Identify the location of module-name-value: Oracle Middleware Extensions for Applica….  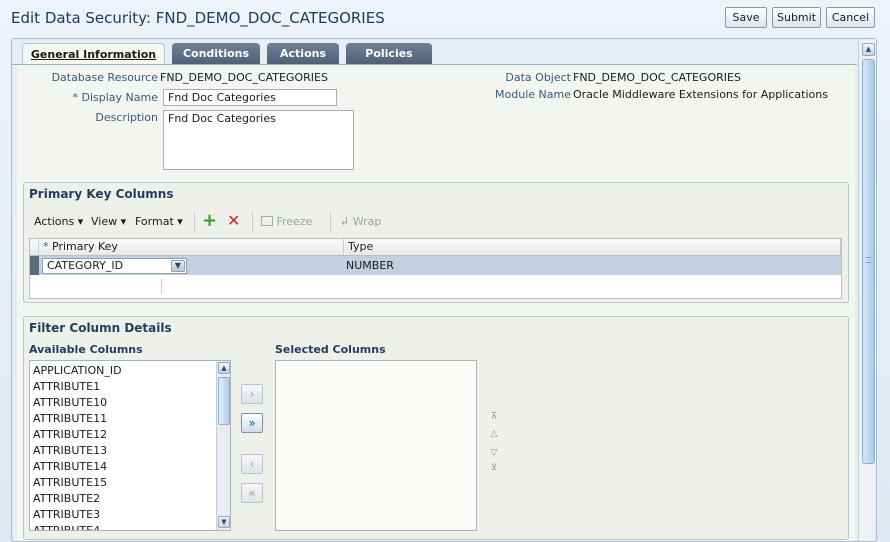
(700, 94).